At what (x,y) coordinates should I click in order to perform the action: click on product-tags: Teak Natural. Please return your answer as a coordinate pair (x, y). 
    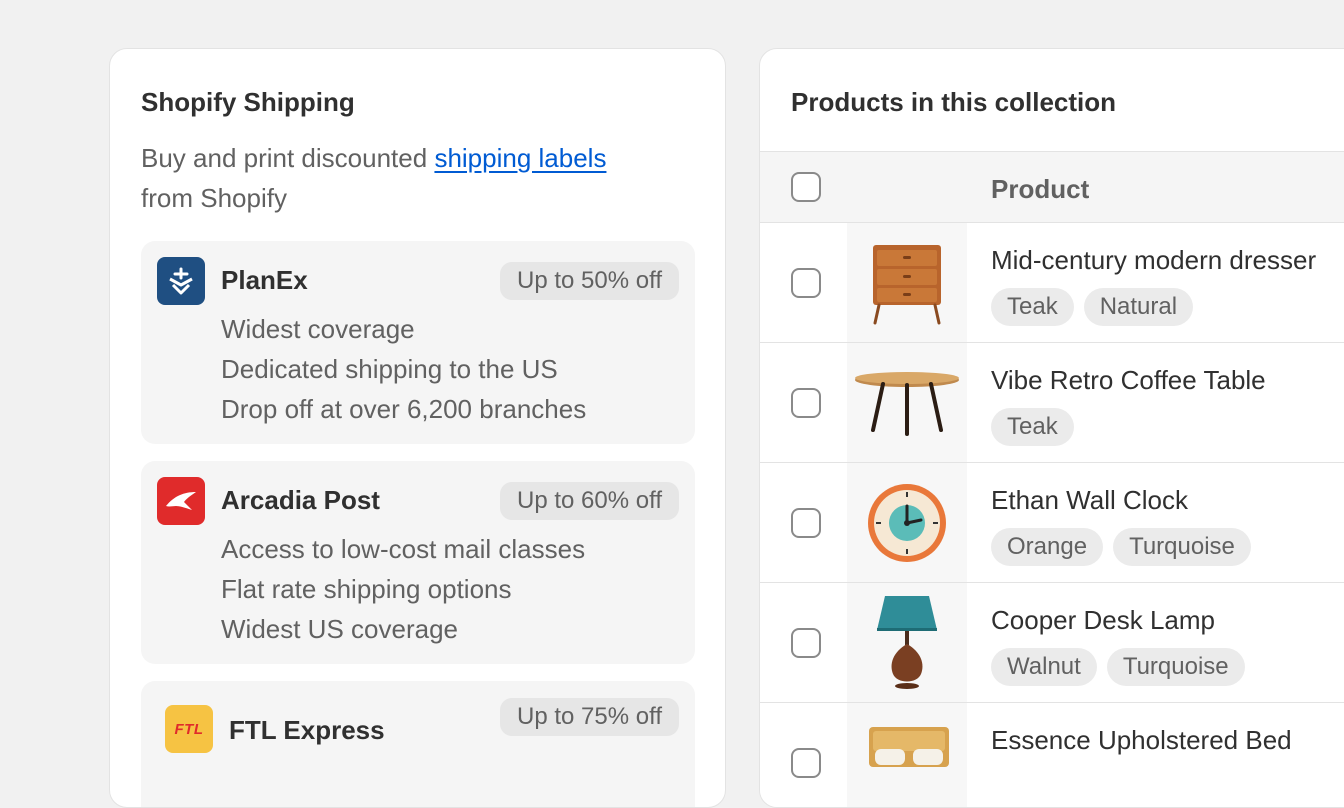
    Looking at the image, I should click on (1092, 307).